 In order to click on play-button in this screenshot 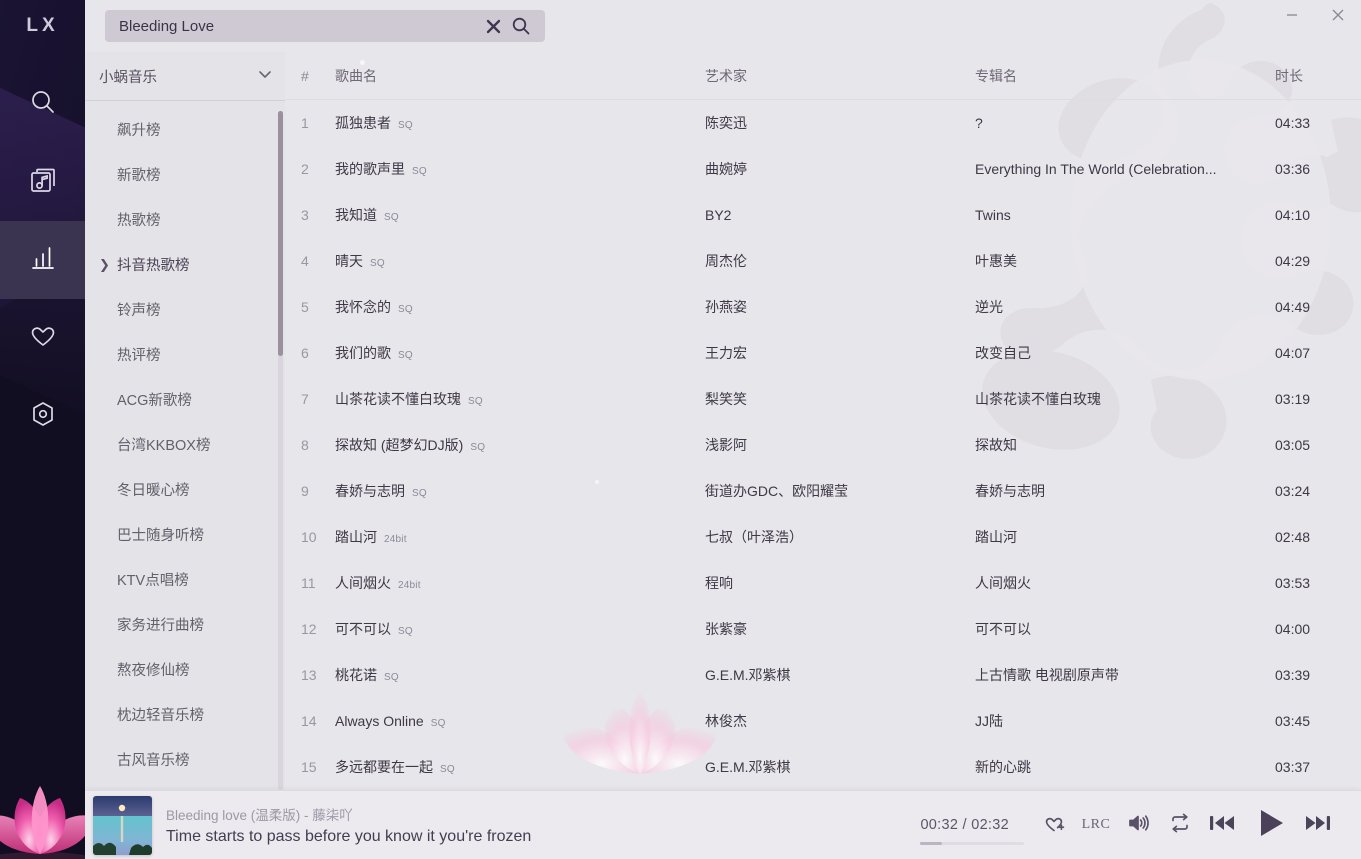, I will do `click(1270, 825)`.